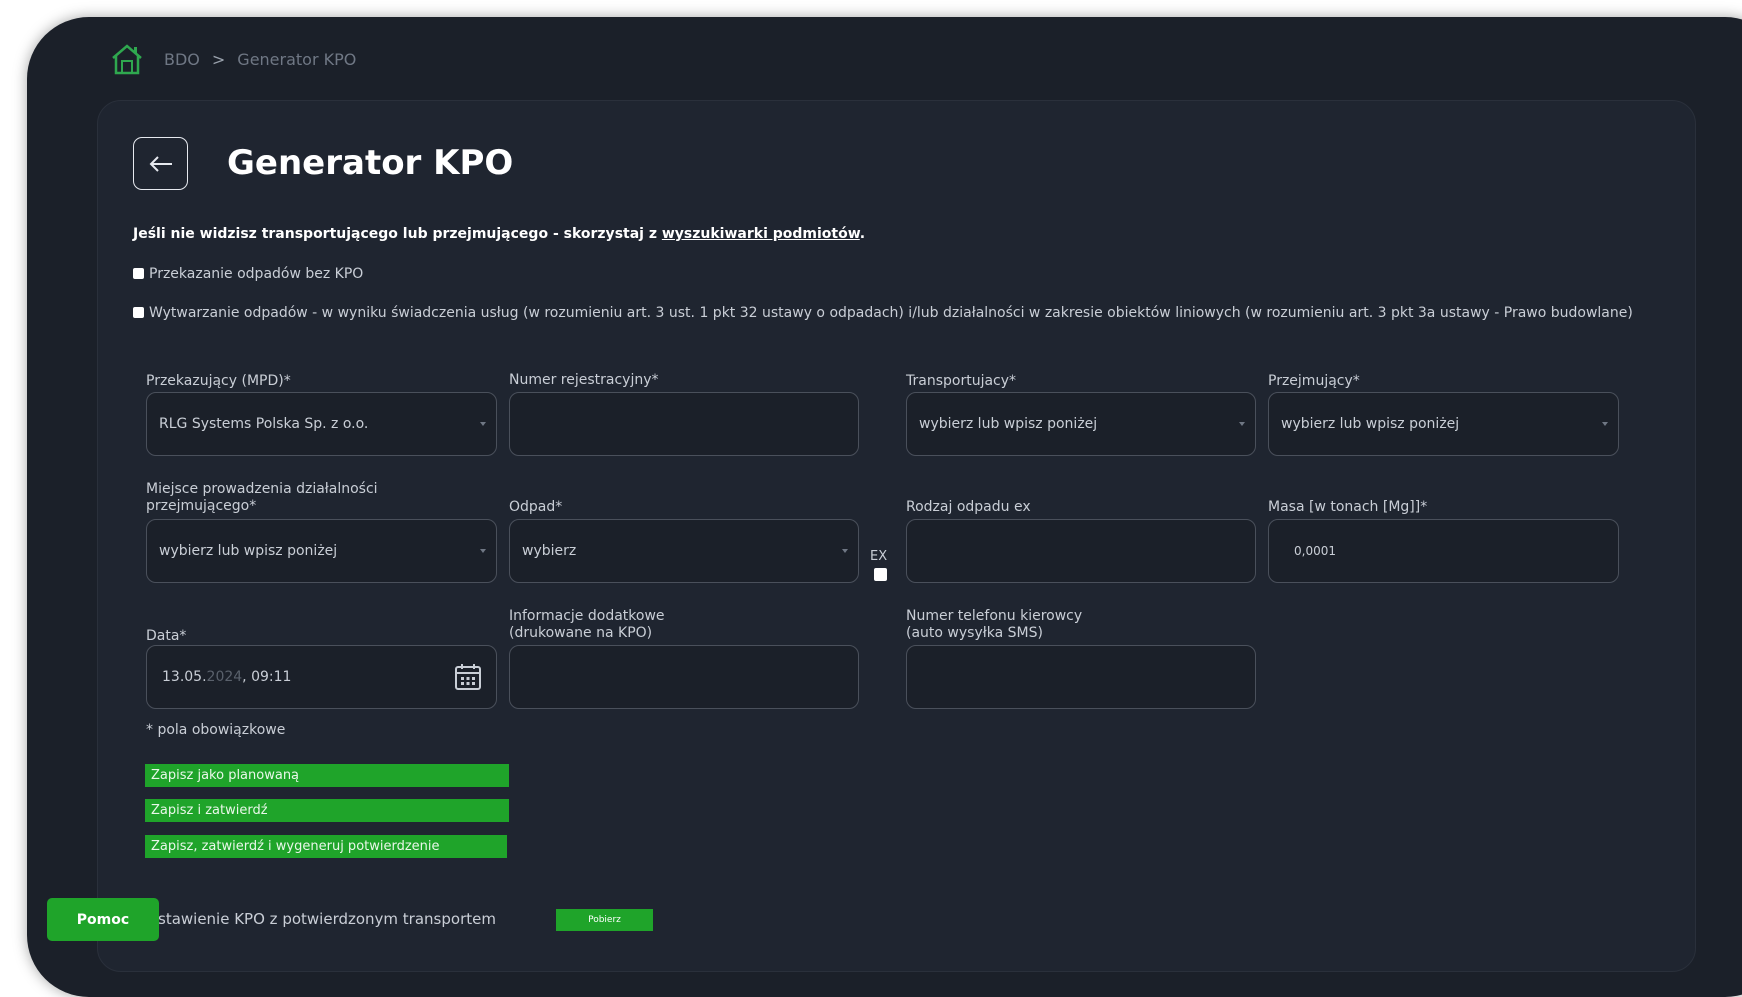 This screenshot has height=997, width=1742. I want to click on date-year: 2024, so click(224, 677).